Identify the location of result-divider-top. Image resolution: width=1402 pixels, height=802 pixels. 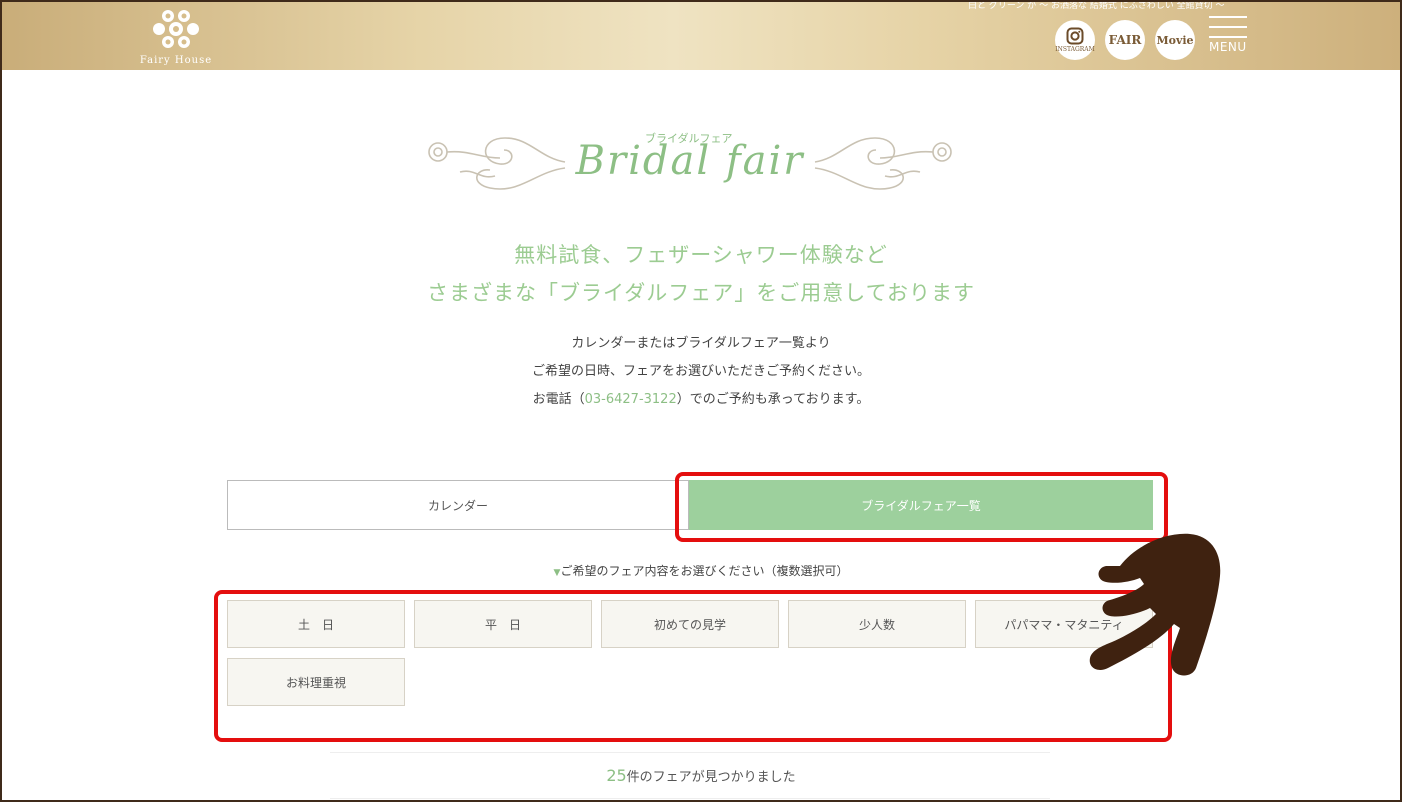
(690, 752).